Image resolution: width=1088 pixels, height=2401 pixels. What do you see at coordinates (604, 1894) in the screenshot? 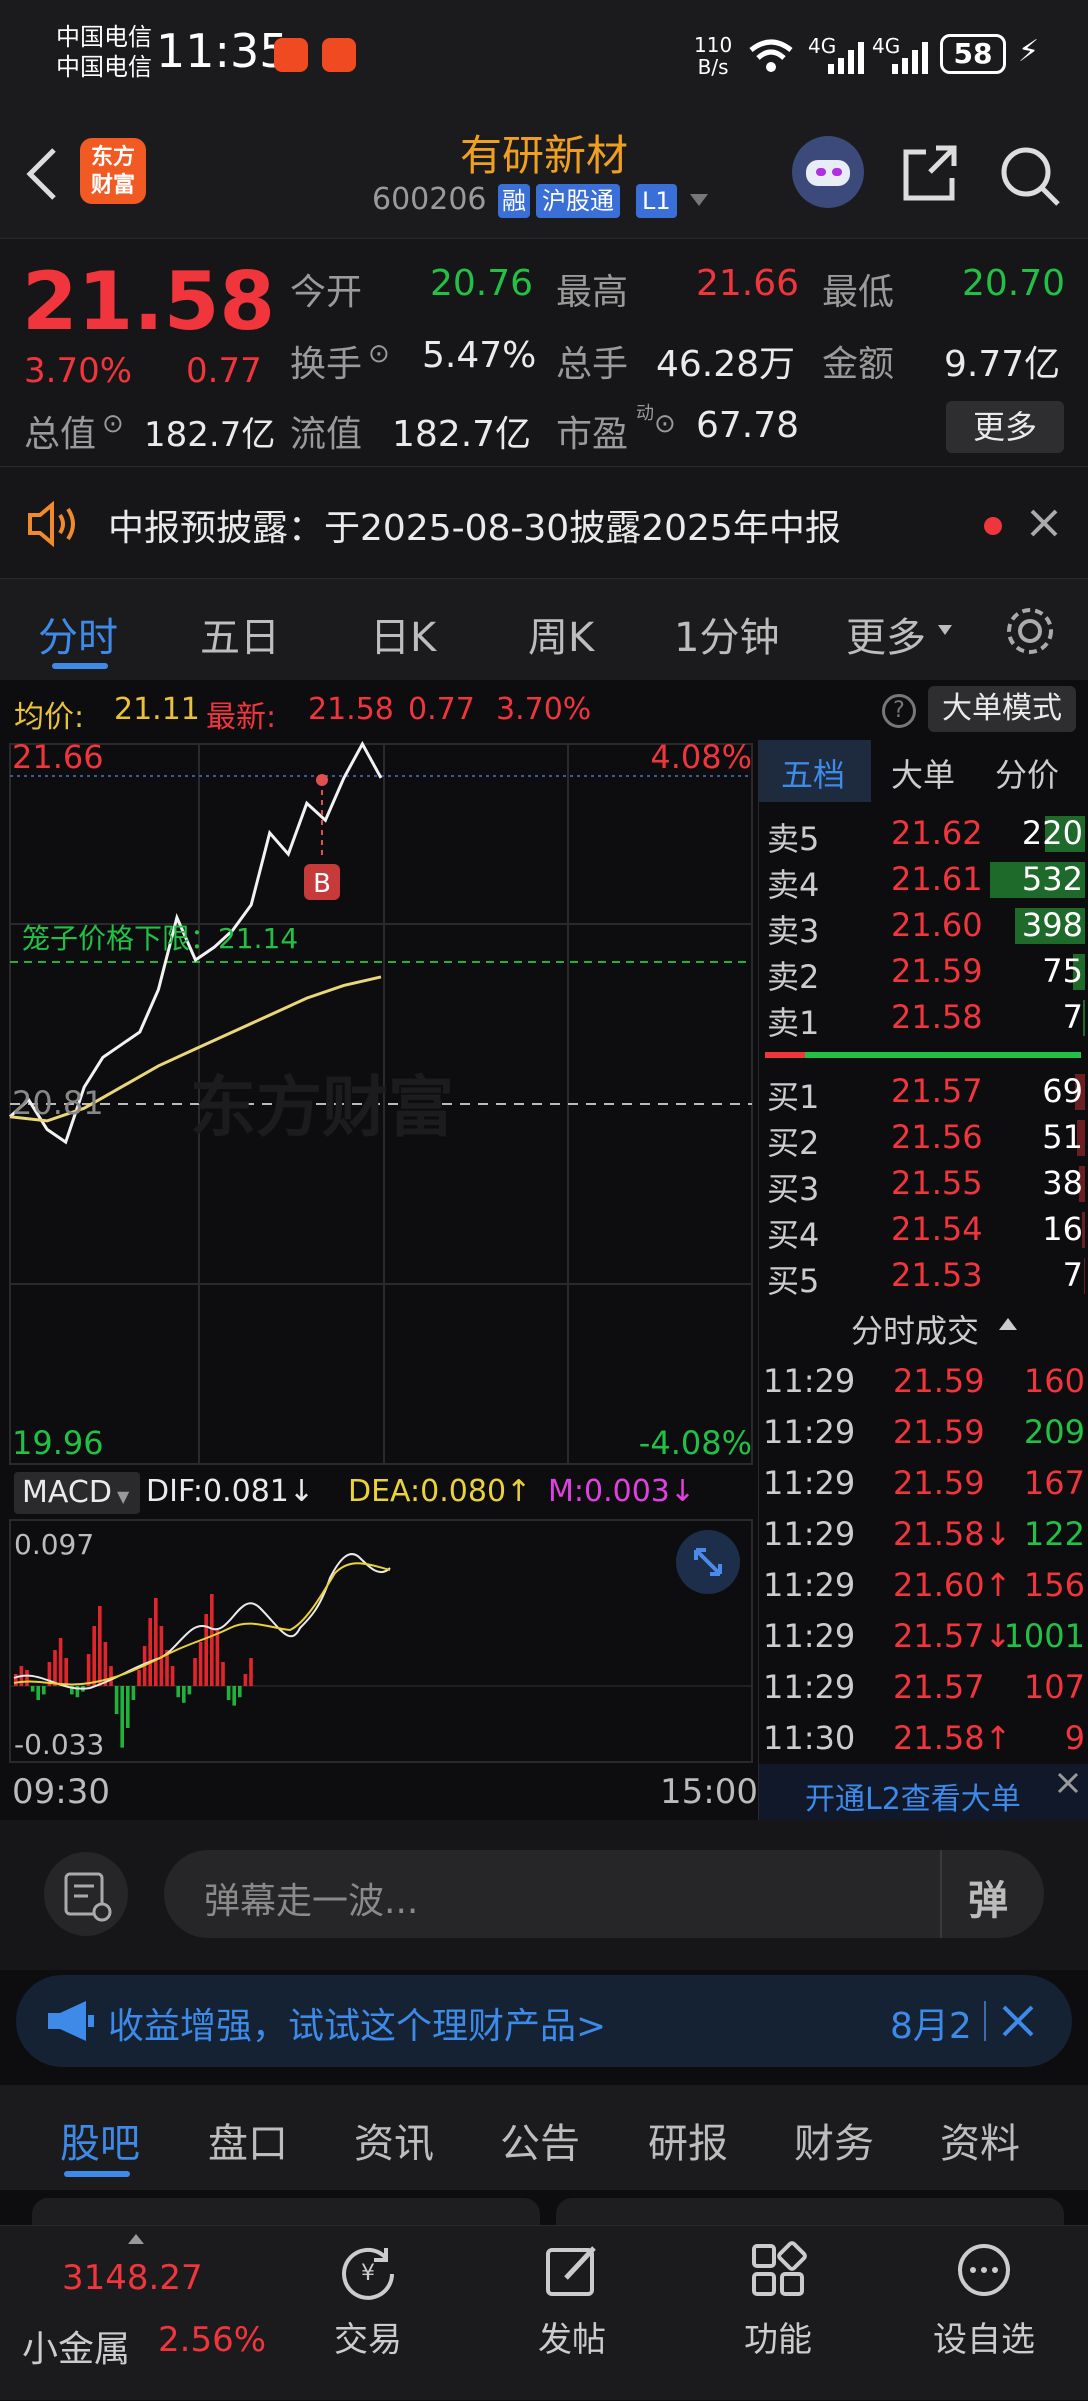
I see `danmu-input: 弹幕走一波... 弹` at bounding box center [604, 1894].